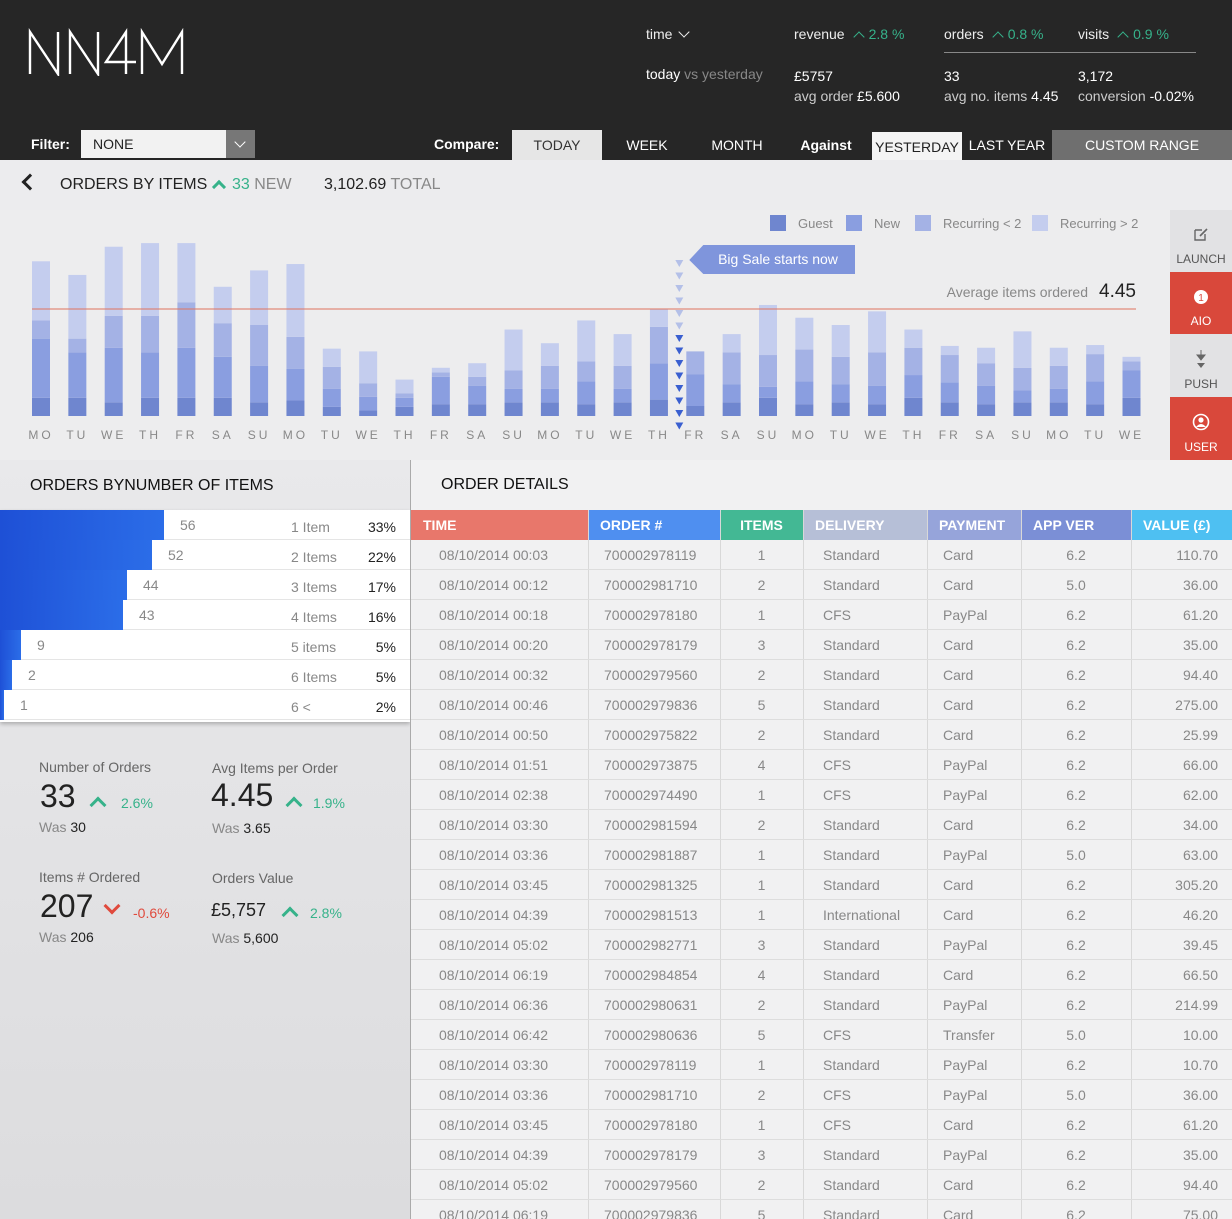  Describe the element at coordinates (205, 555) in the screenshot. I see `distribution-row: 52 2 Items 22%` at that location.